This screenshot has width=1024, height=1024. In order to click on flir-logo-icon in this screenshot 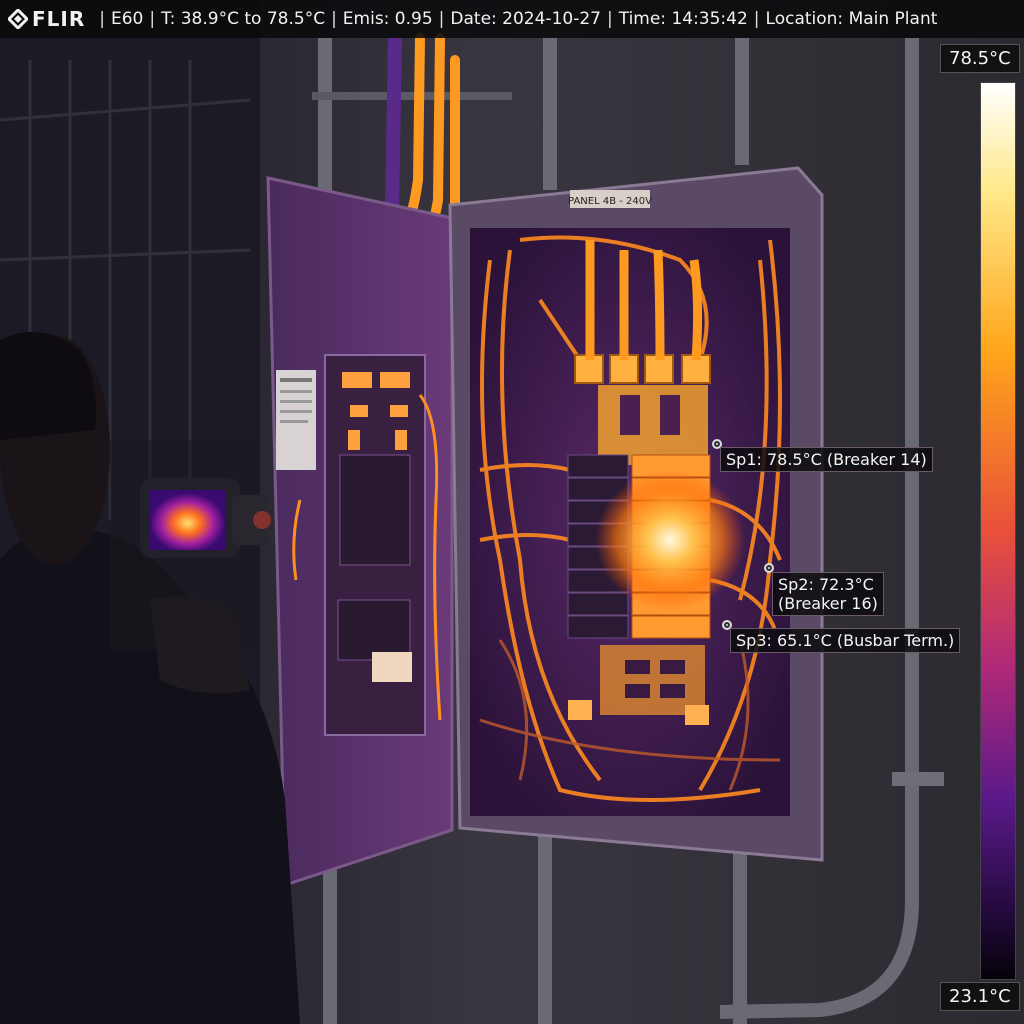, I will do `click(18, 19)`.